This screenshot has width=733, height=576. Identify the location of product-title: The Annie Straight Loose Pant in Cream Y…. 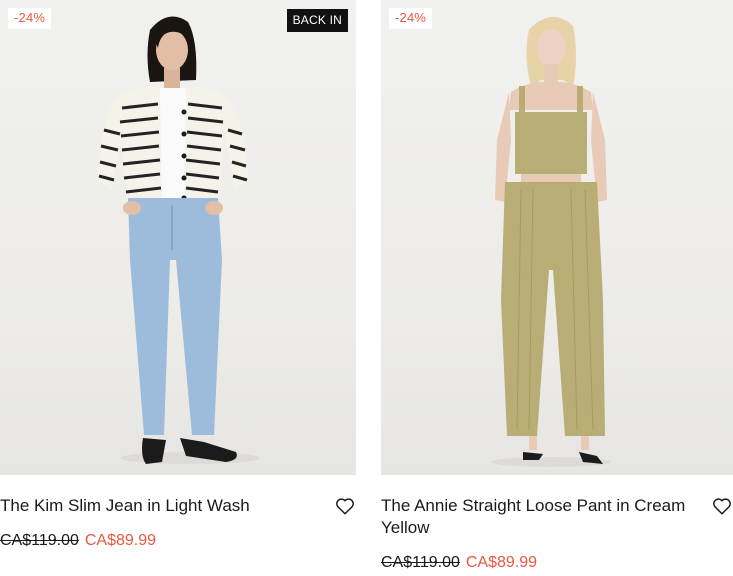
(557, 517).